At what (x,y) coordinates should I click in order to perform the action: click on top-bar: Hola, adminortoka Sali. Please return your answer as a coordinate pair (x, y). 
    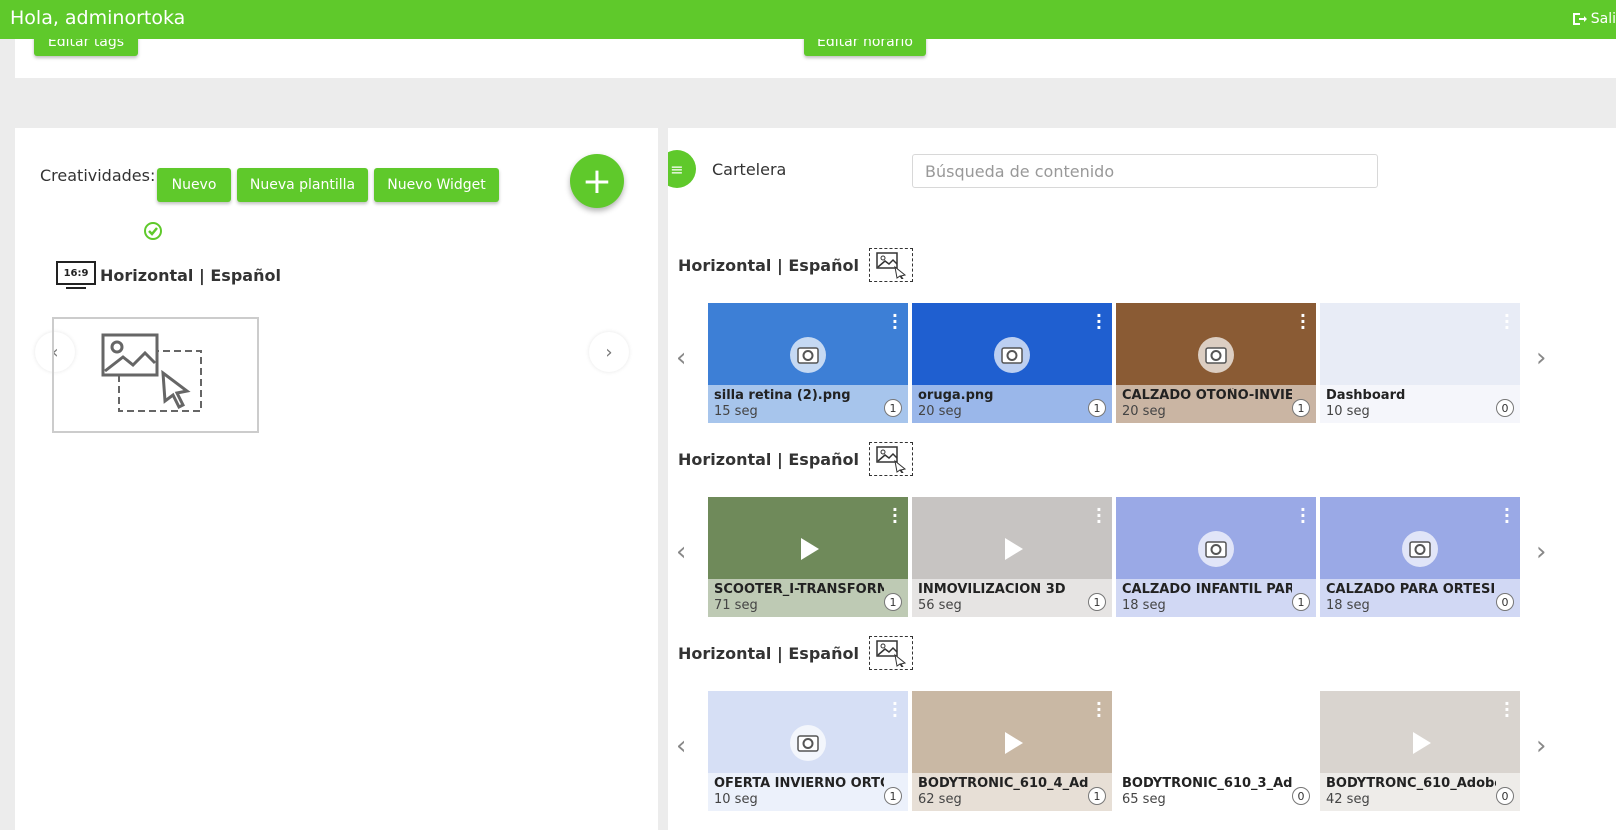
    Looking at the image, I should click on (808, 19).